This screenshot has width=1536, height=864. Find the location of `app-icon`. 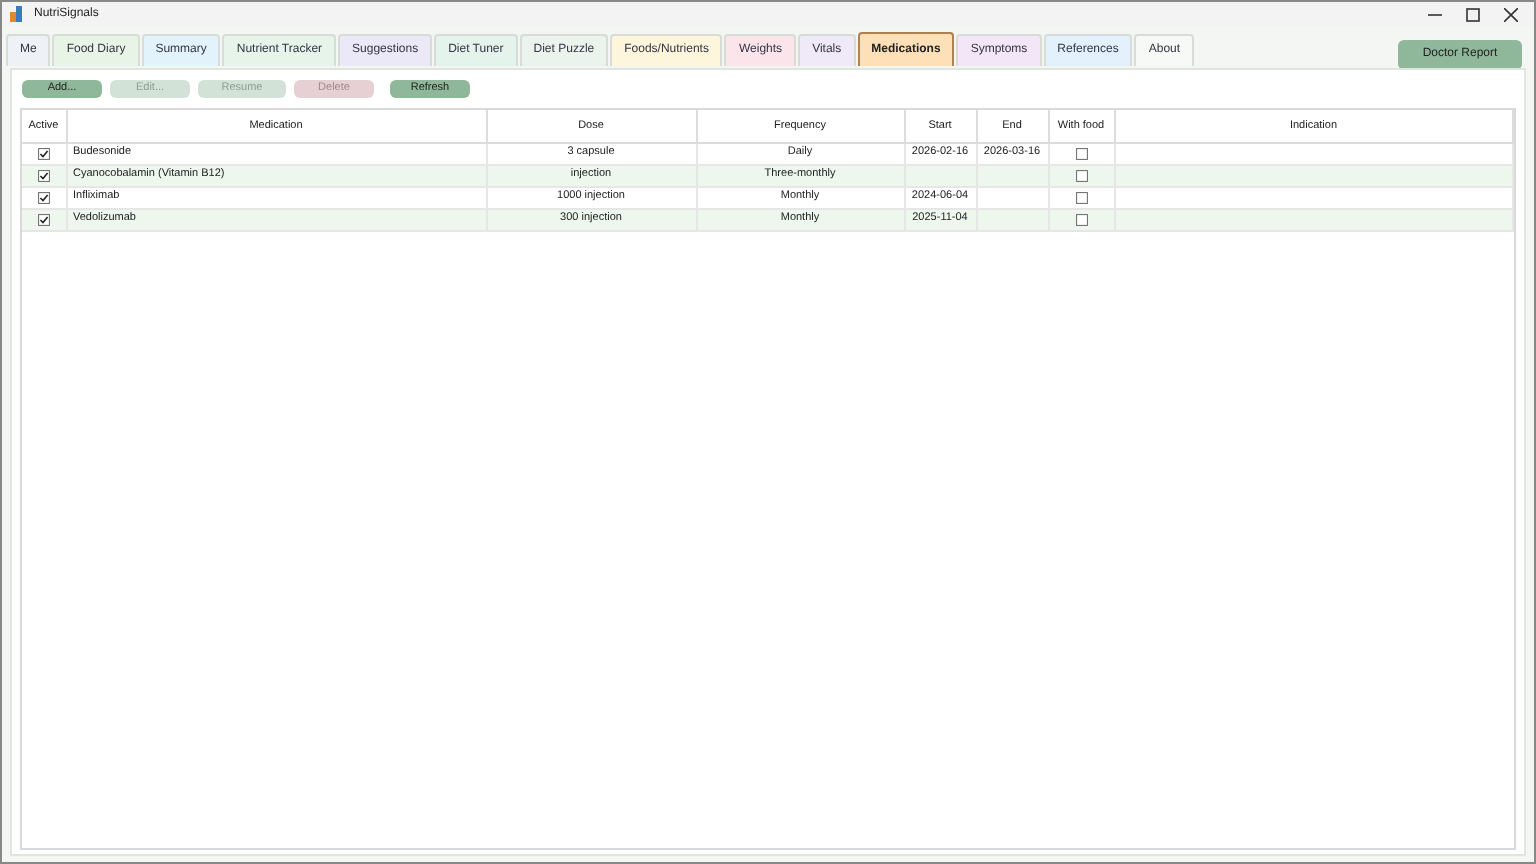

app-icon is located at coordinates (18, 14).